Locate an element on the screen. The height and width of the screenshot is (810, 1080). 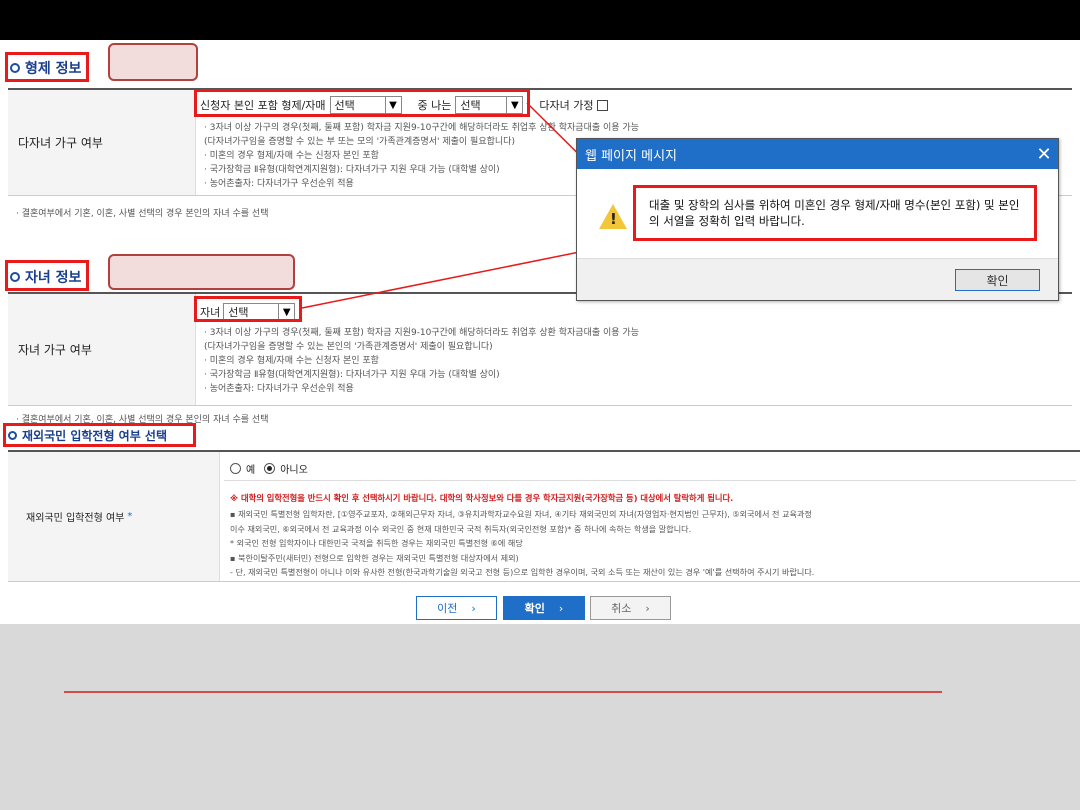
child-title-text: 자녀 정보 is located at coordinates (53, 278).